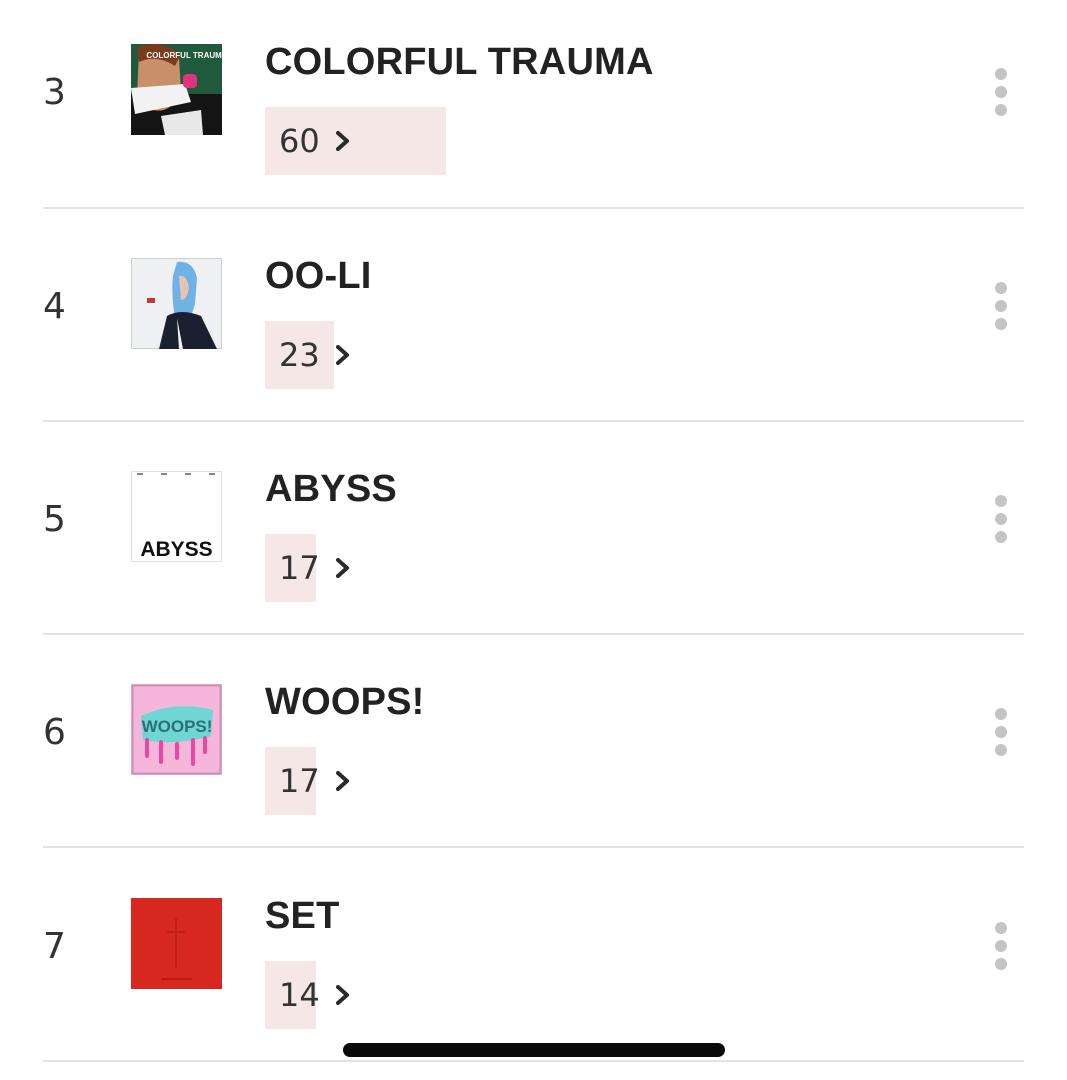  Describe the element at coordinates (54, 732) in the screenshot. I see `rank-number: 6` at that location.